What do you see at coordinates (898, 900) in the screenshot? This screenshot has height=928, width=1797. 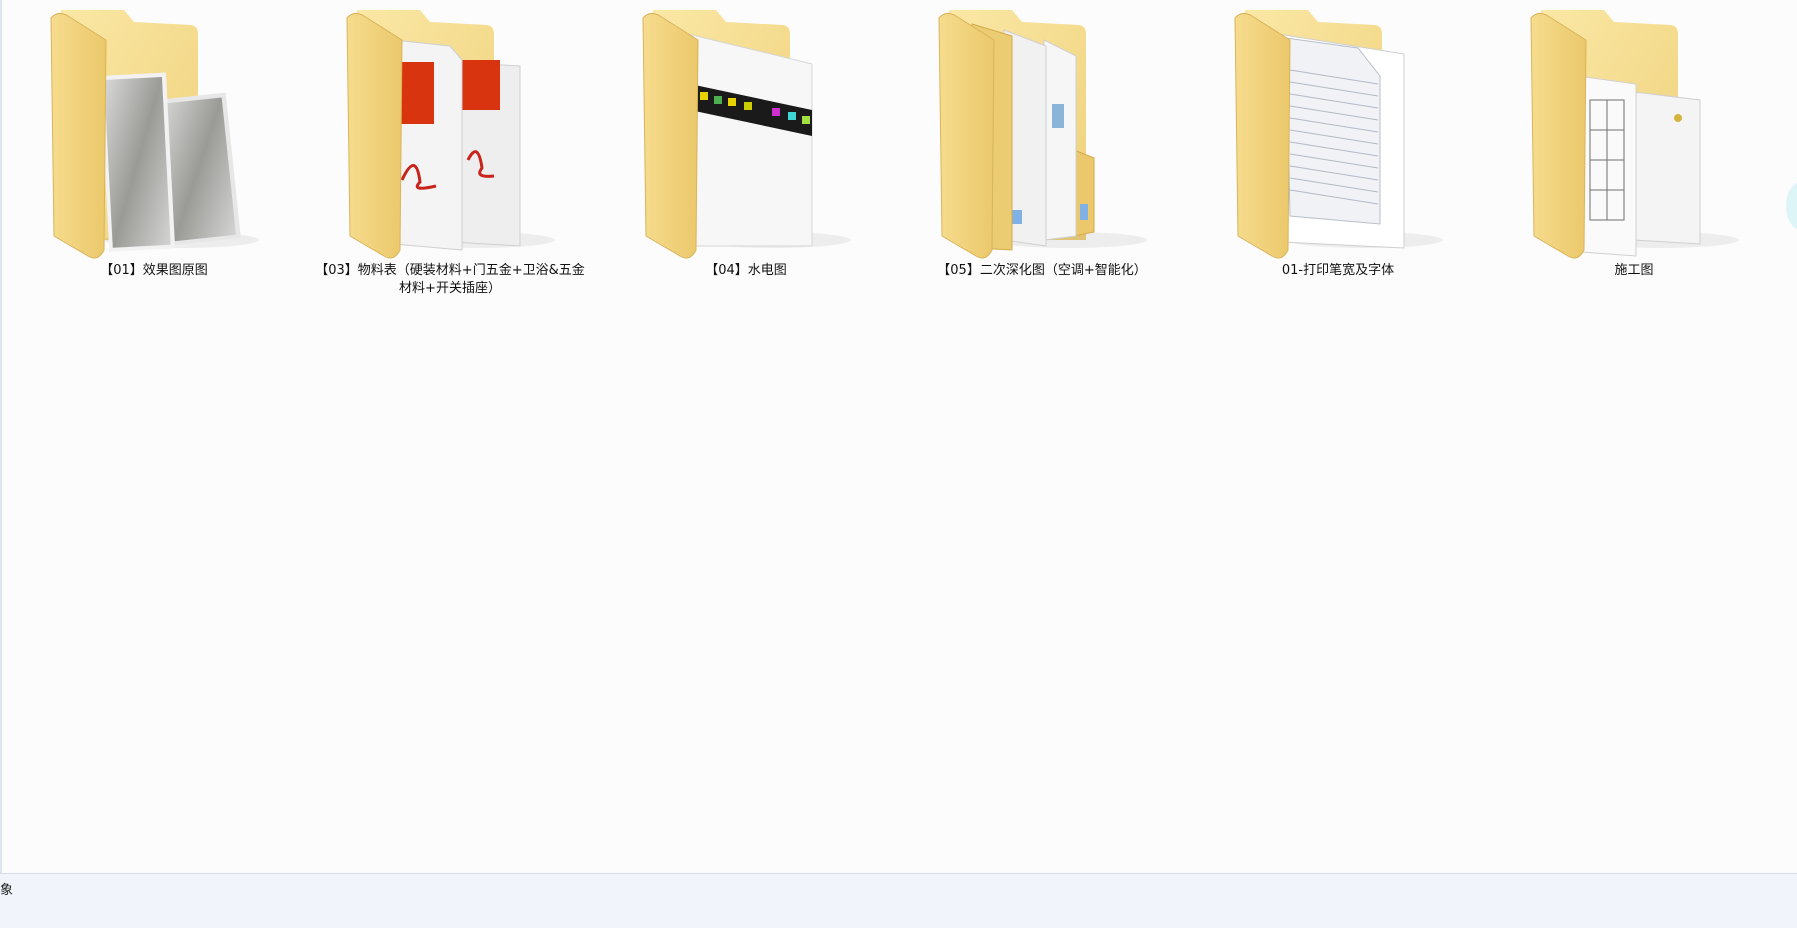 I see `status-bar: 象` at bounding box center [898, 900].